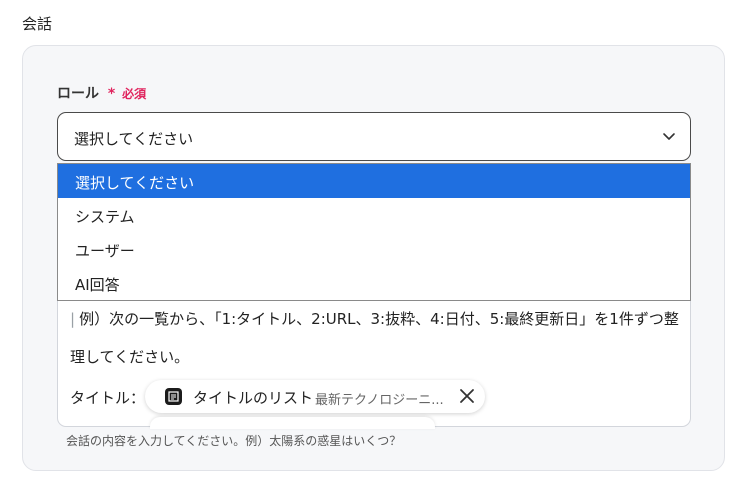 This screenshot has width=750, height=486. Describe the element at coordinates (37, 24) in the screenshot. I see `section-title: 会話` at that location.